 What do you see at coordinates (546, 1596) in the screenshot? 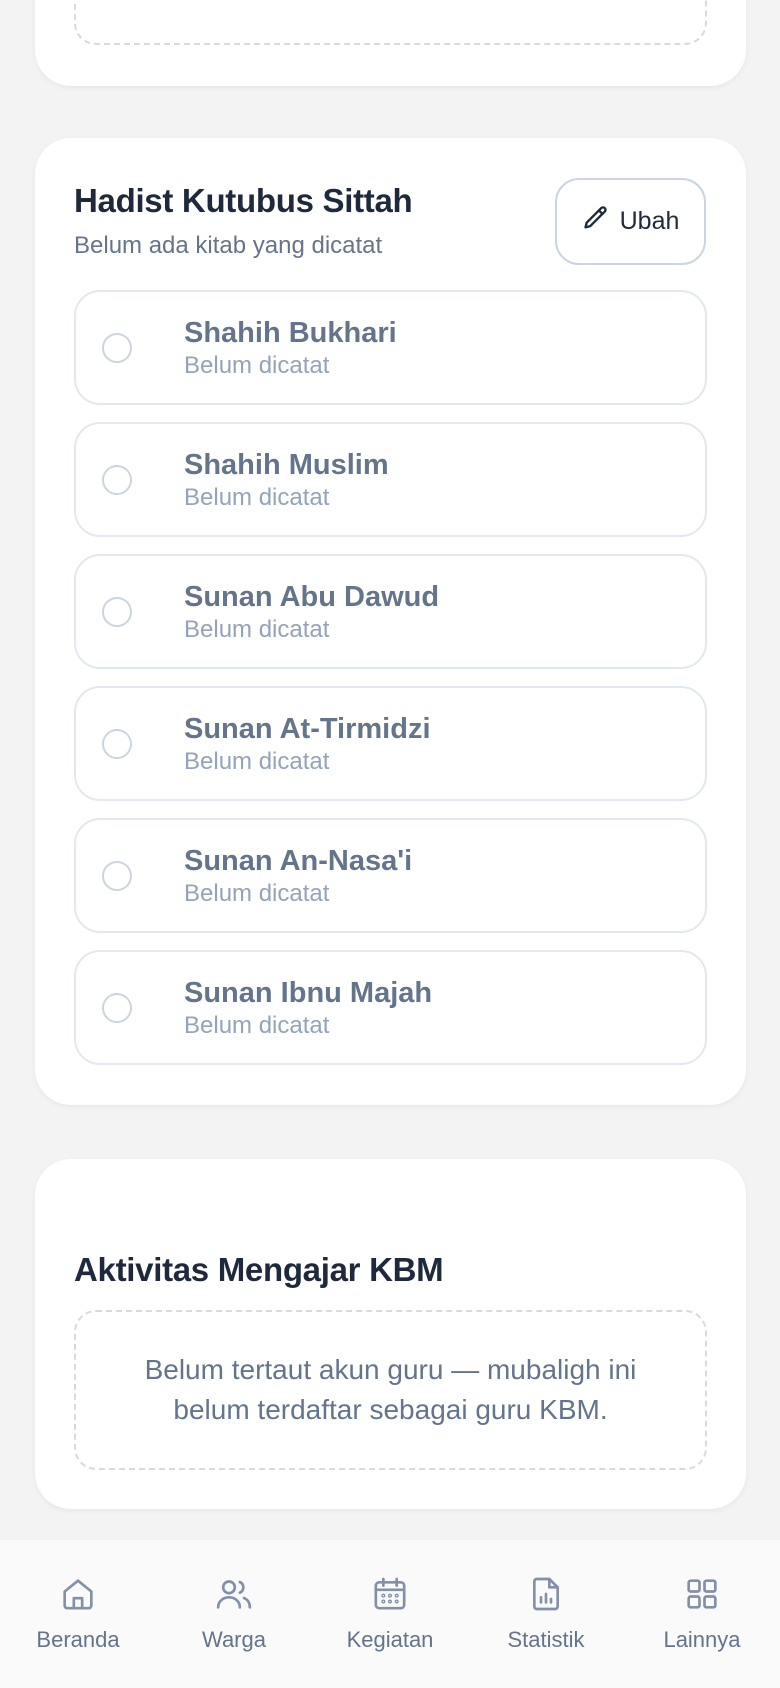
I see `report-icon` at bounding box center [546, 1596].